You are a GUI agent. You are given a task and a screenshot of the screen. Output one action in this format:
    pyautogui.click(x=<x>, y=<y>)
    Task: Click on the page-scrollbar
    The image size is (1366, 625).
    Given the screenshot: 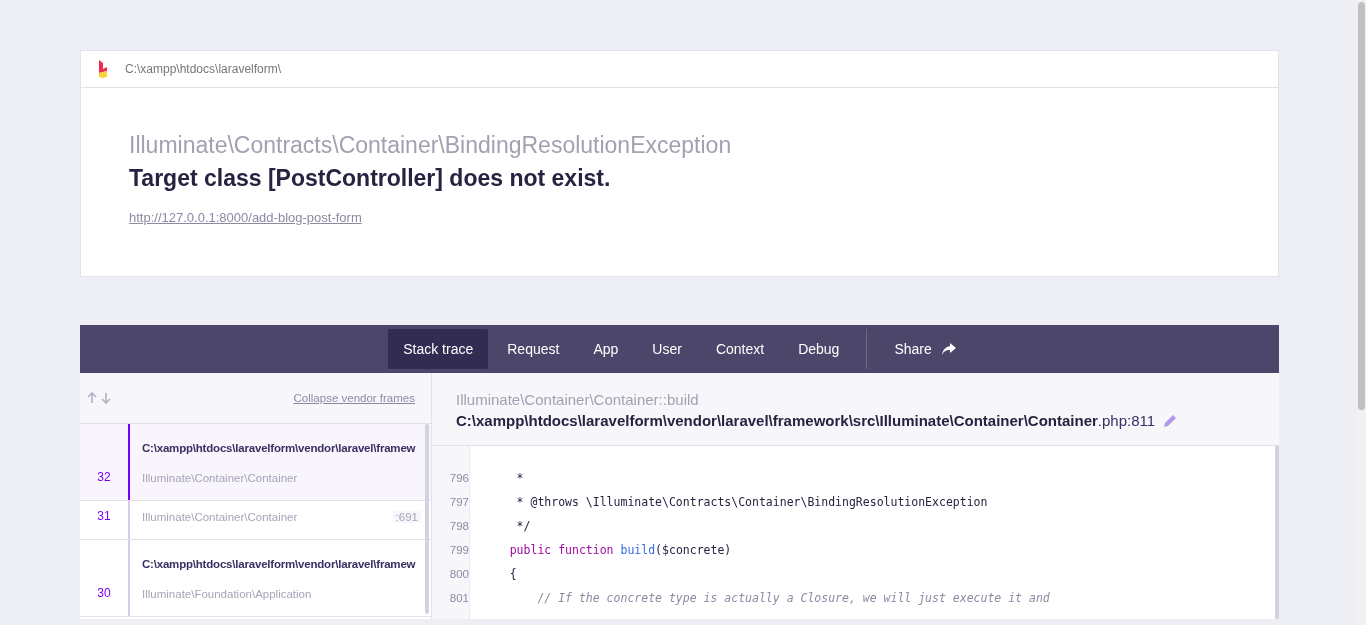 What is the action you would take?
    pyautogui.click(x=1361, y=312)
    